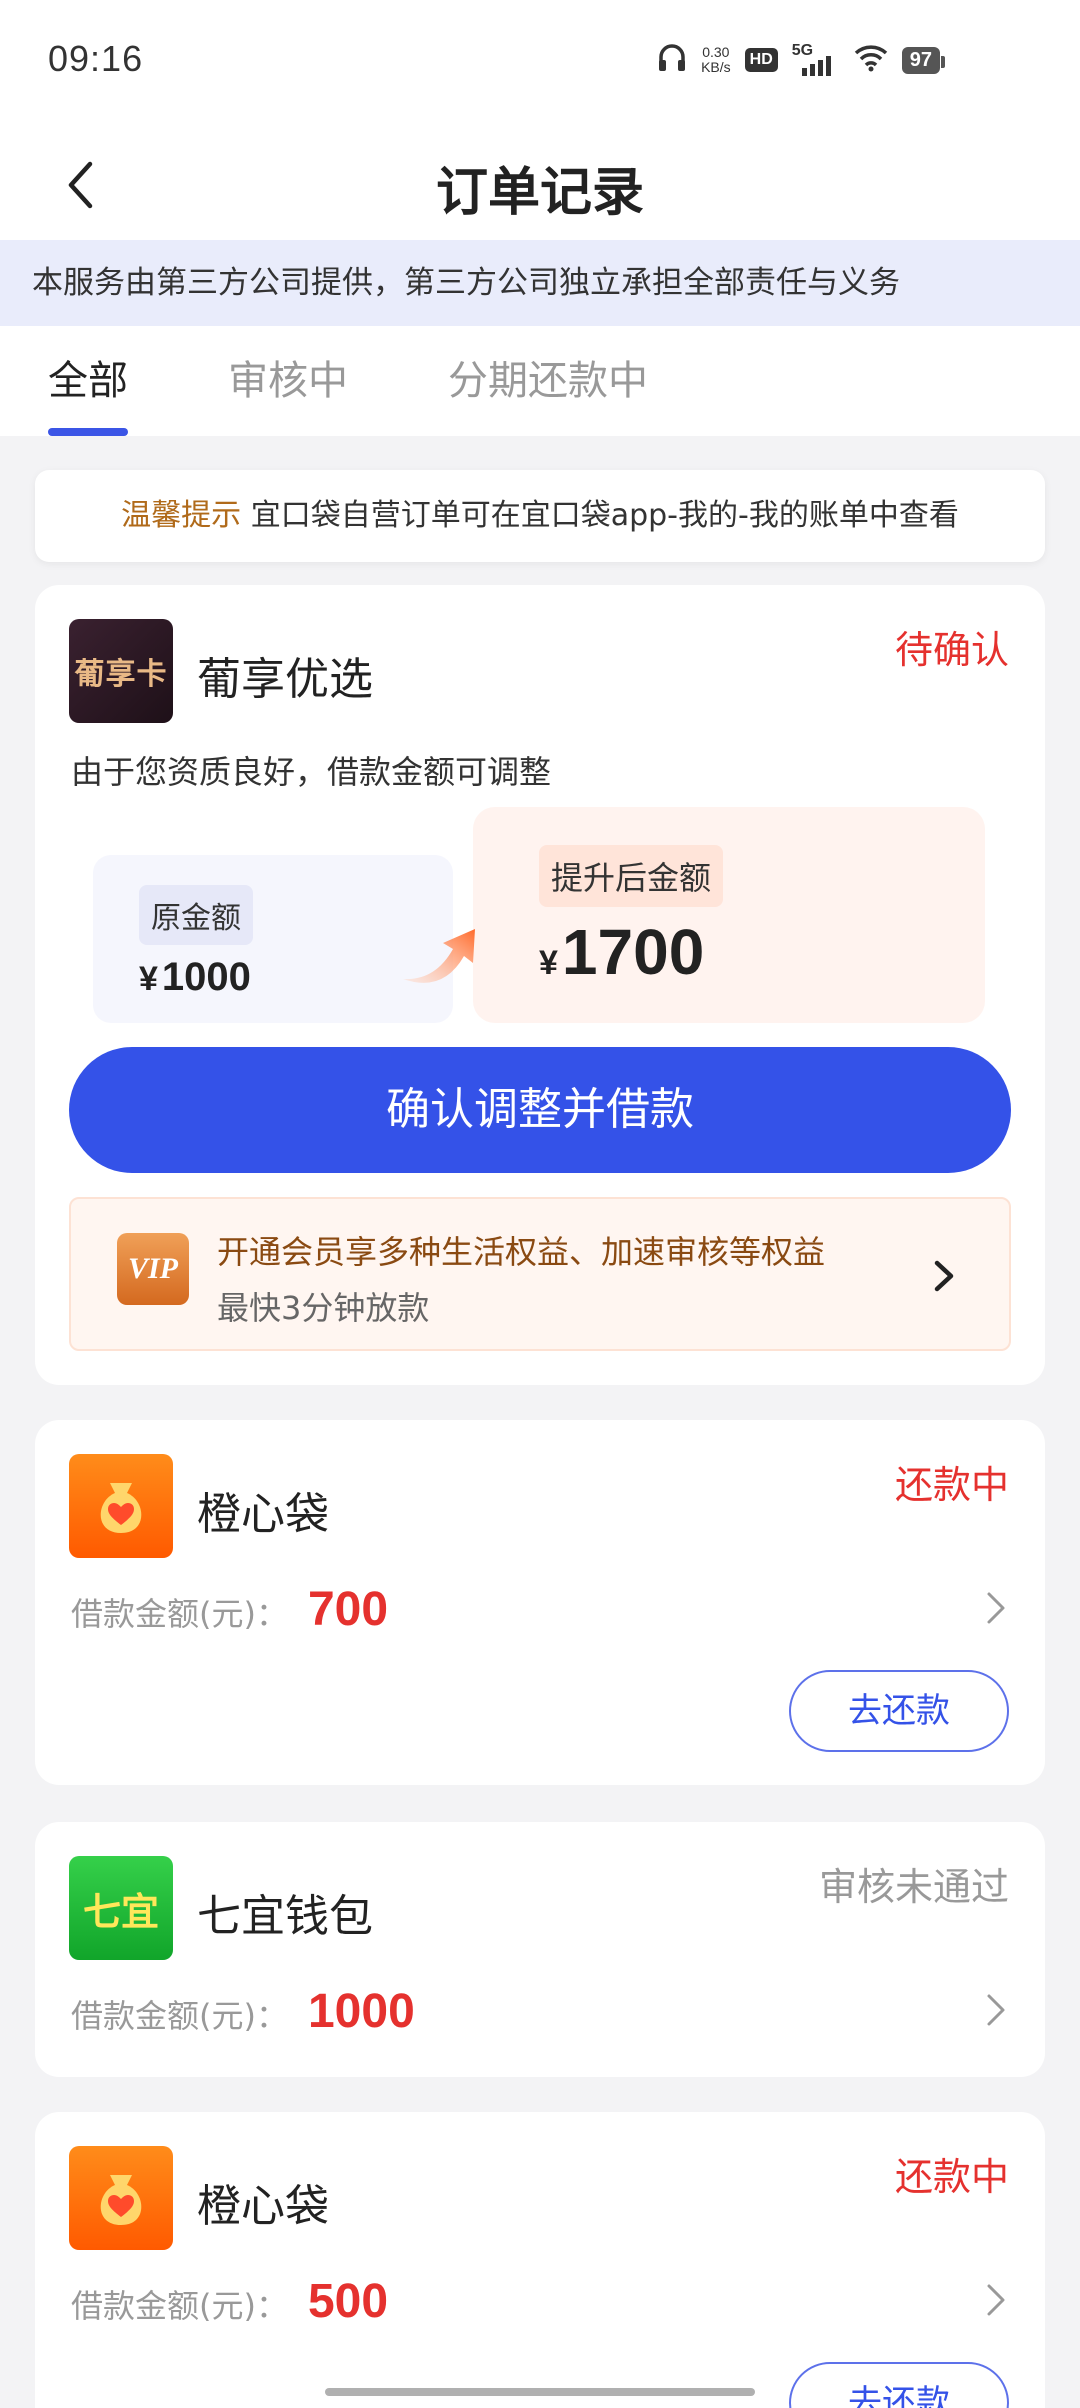 Image resolution: width=1080 pixels, height=2408 pixels. What do you see at coordinates (88, 381) in the screenshot?
I see `tab-all: 全部` at bounding box center [88, 381].